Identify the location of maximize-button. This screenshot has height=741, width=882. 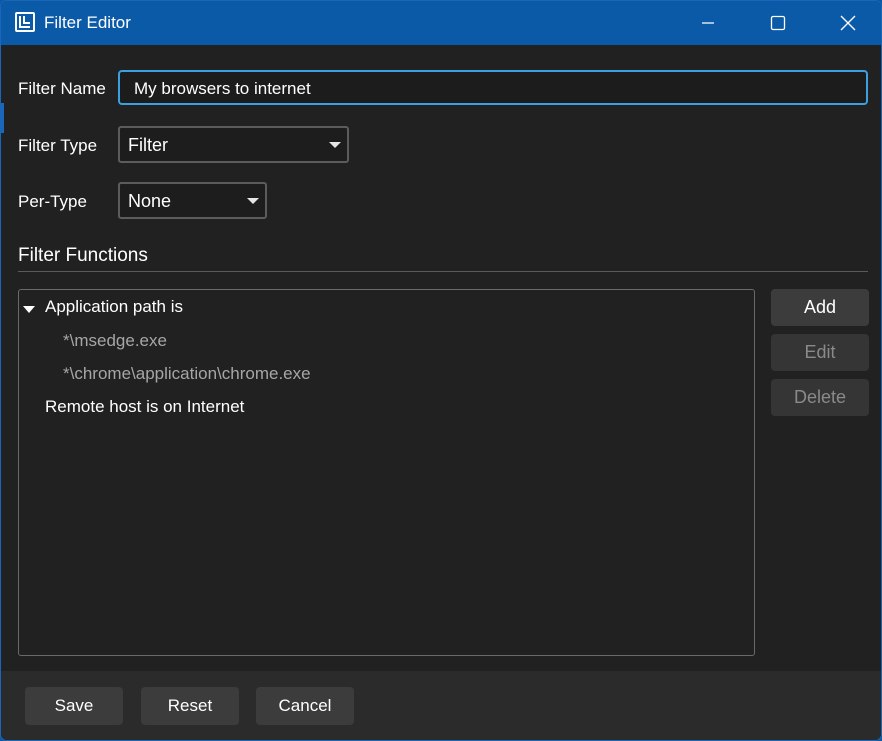
(778, 23).